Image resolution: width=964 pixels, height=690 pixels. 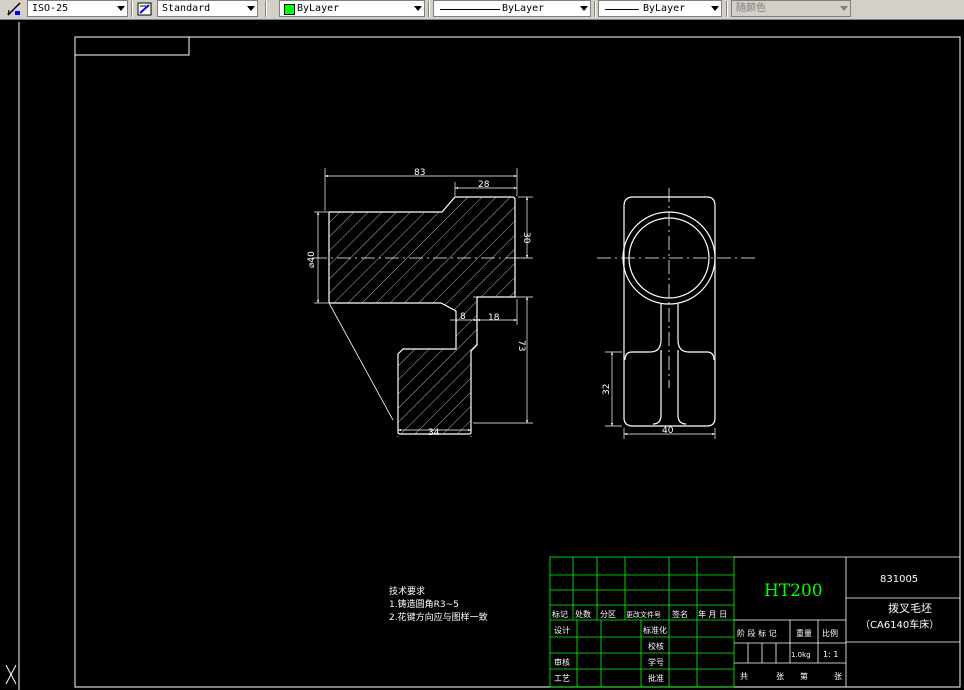 What do you see at coordinates (132, 46) in the screenshot?
I see `drawing-number-box` at bounding box center [132, 46].